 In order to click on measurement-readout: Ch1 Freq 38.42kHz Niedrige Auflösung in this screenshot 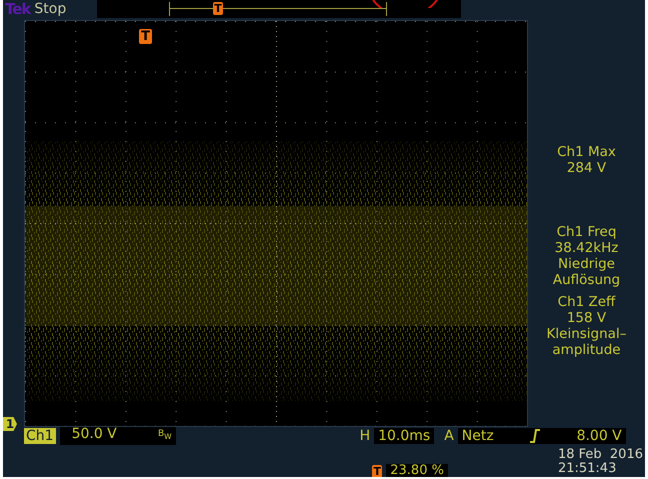, I will do `click(586, 256)`.